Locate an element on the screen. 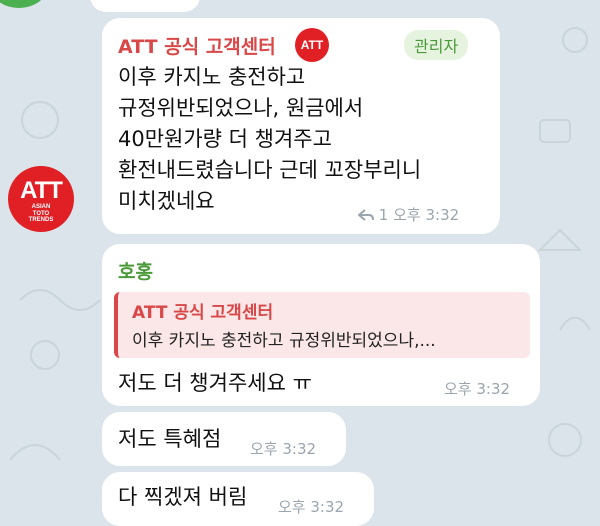 The height and width of the screenshot is (526, 600). avatar-logo-subtext: ASIAN TOTO TRENDS is located at coordinates (41, 213).